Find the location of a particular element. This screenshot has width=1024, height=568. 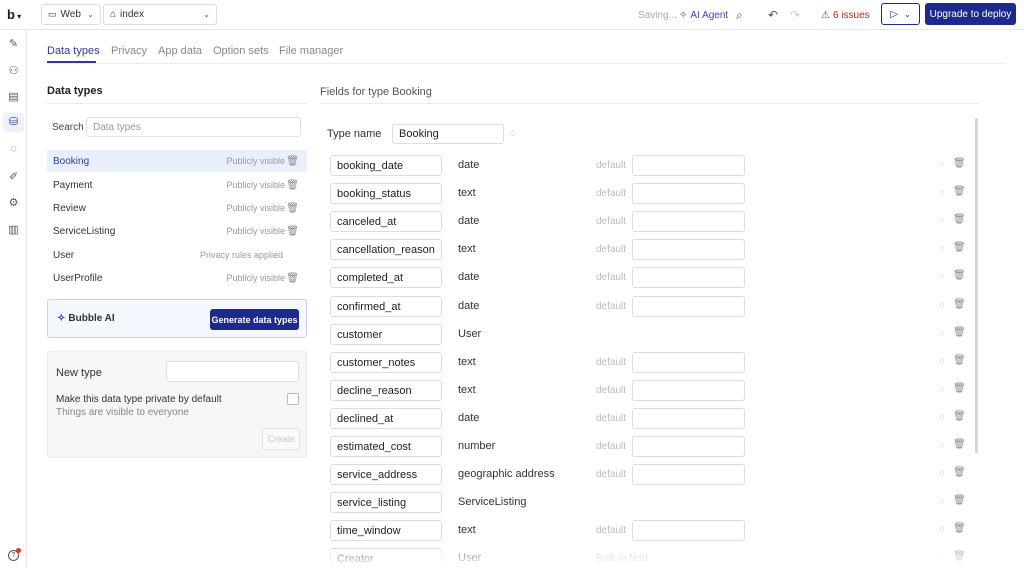

type-name-input: Booking is located at coordinates (448, 134).